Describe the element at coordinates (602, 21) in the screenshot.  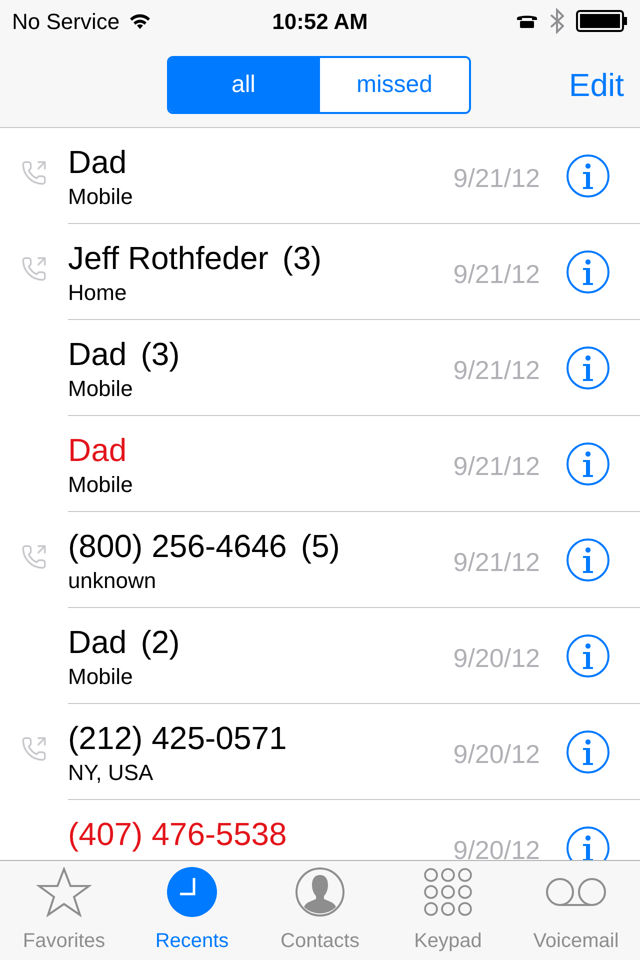
I see `battery-icon` at that location.